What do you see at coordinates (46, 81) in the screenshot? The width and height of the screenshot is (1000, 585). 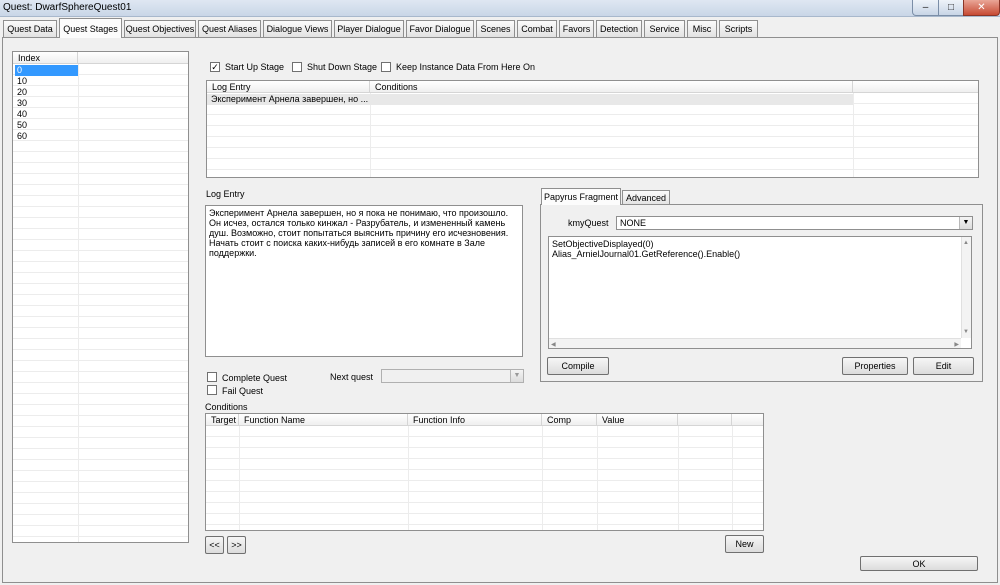 I see `list-item: 10` at bounding box center [46, 81].